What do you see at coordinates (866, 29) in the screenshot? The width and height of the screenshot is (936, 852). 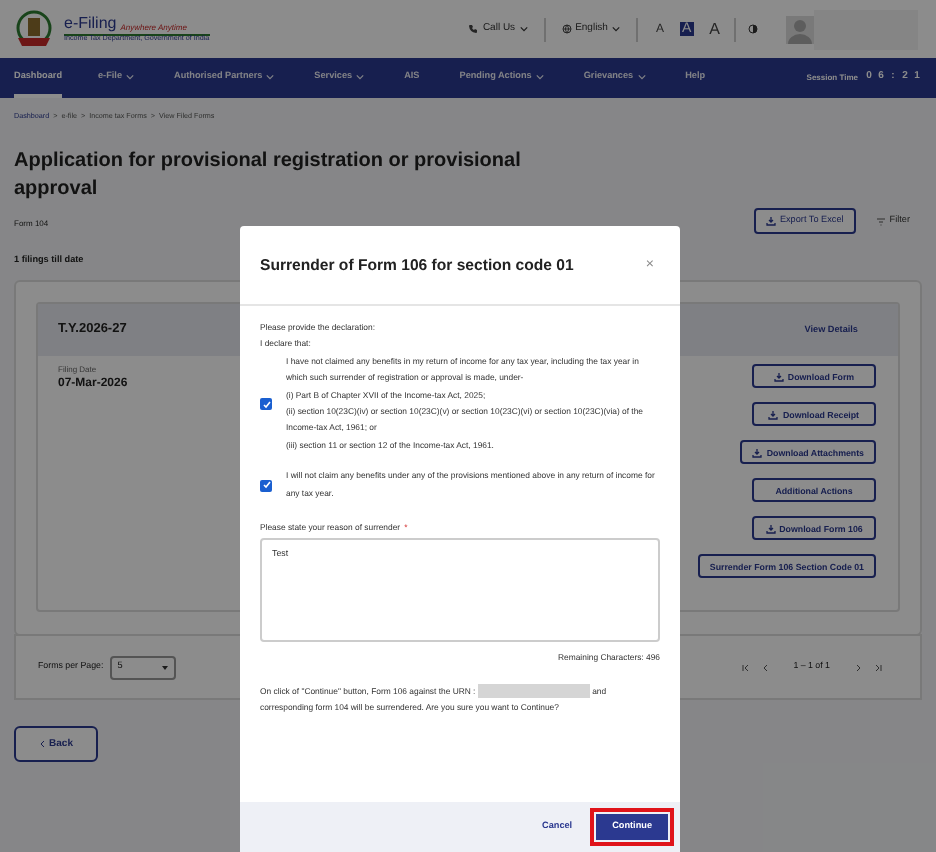 I see `redacted-box` at bounding box center [866, 29].